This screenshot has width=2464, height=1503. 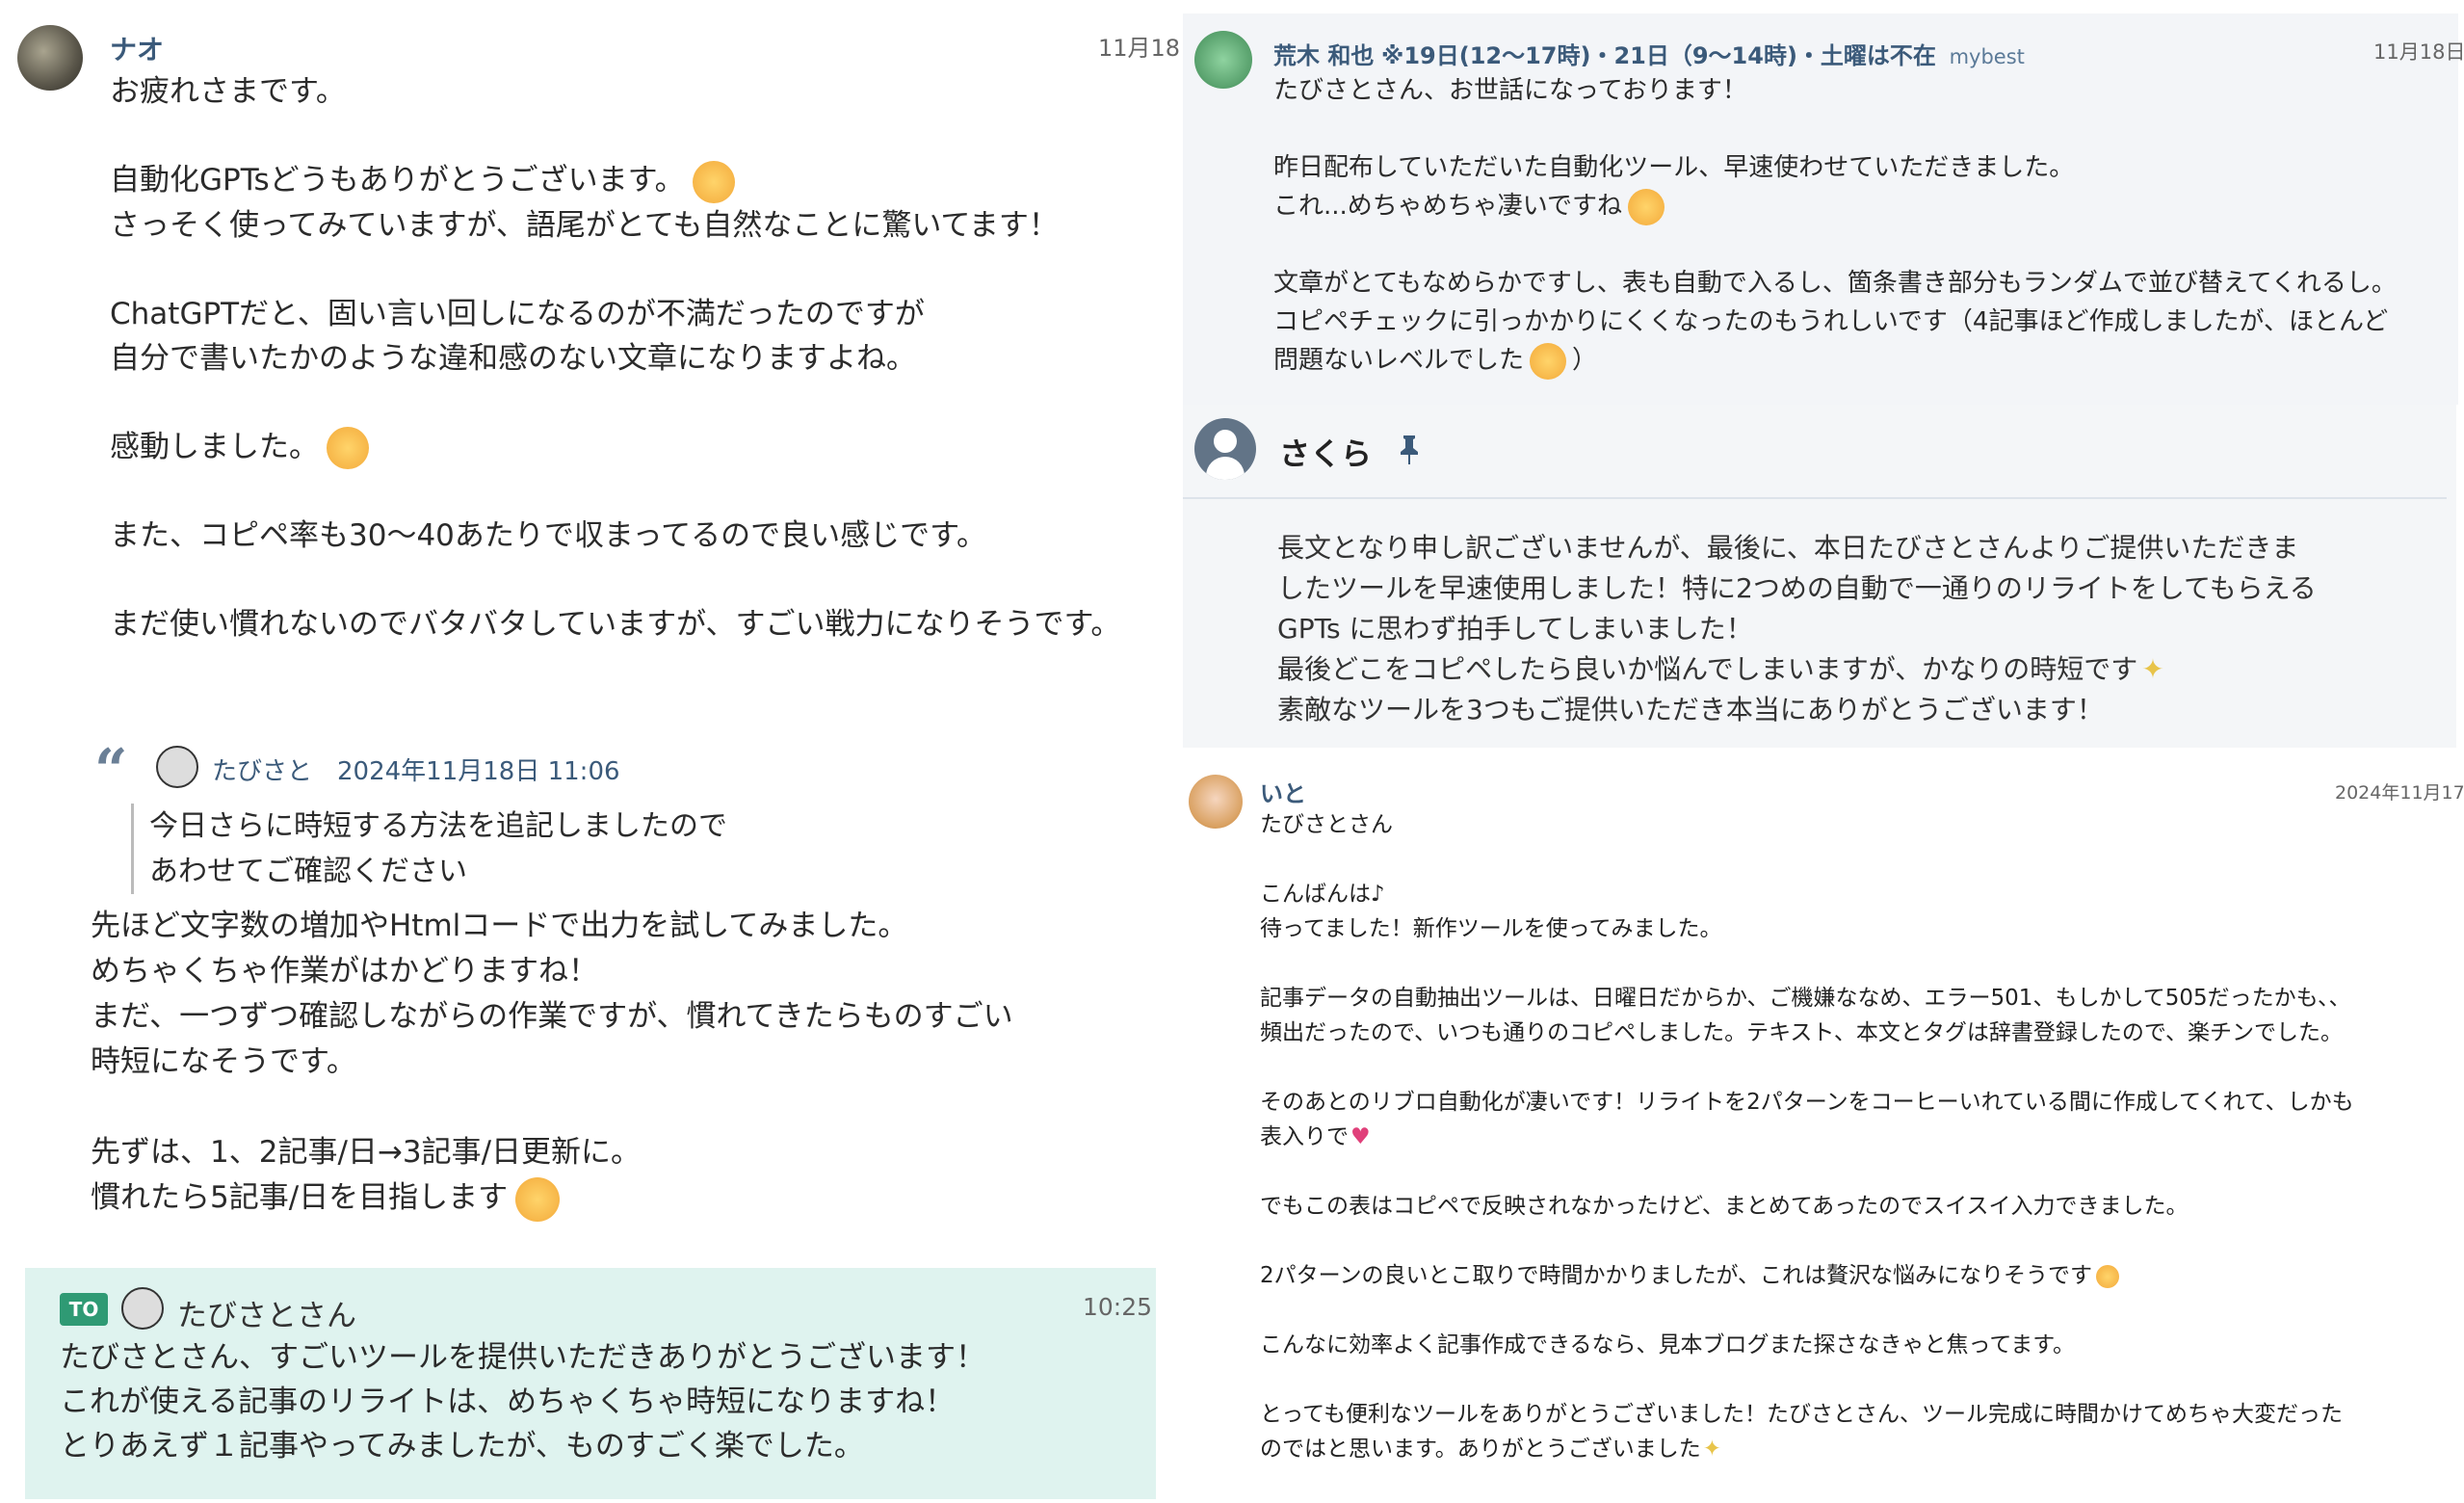 I want to click on sender-status: ※19日(12〜17時)・21日（9〜14時)・土曜は不在, so click(x=1658, y=55).